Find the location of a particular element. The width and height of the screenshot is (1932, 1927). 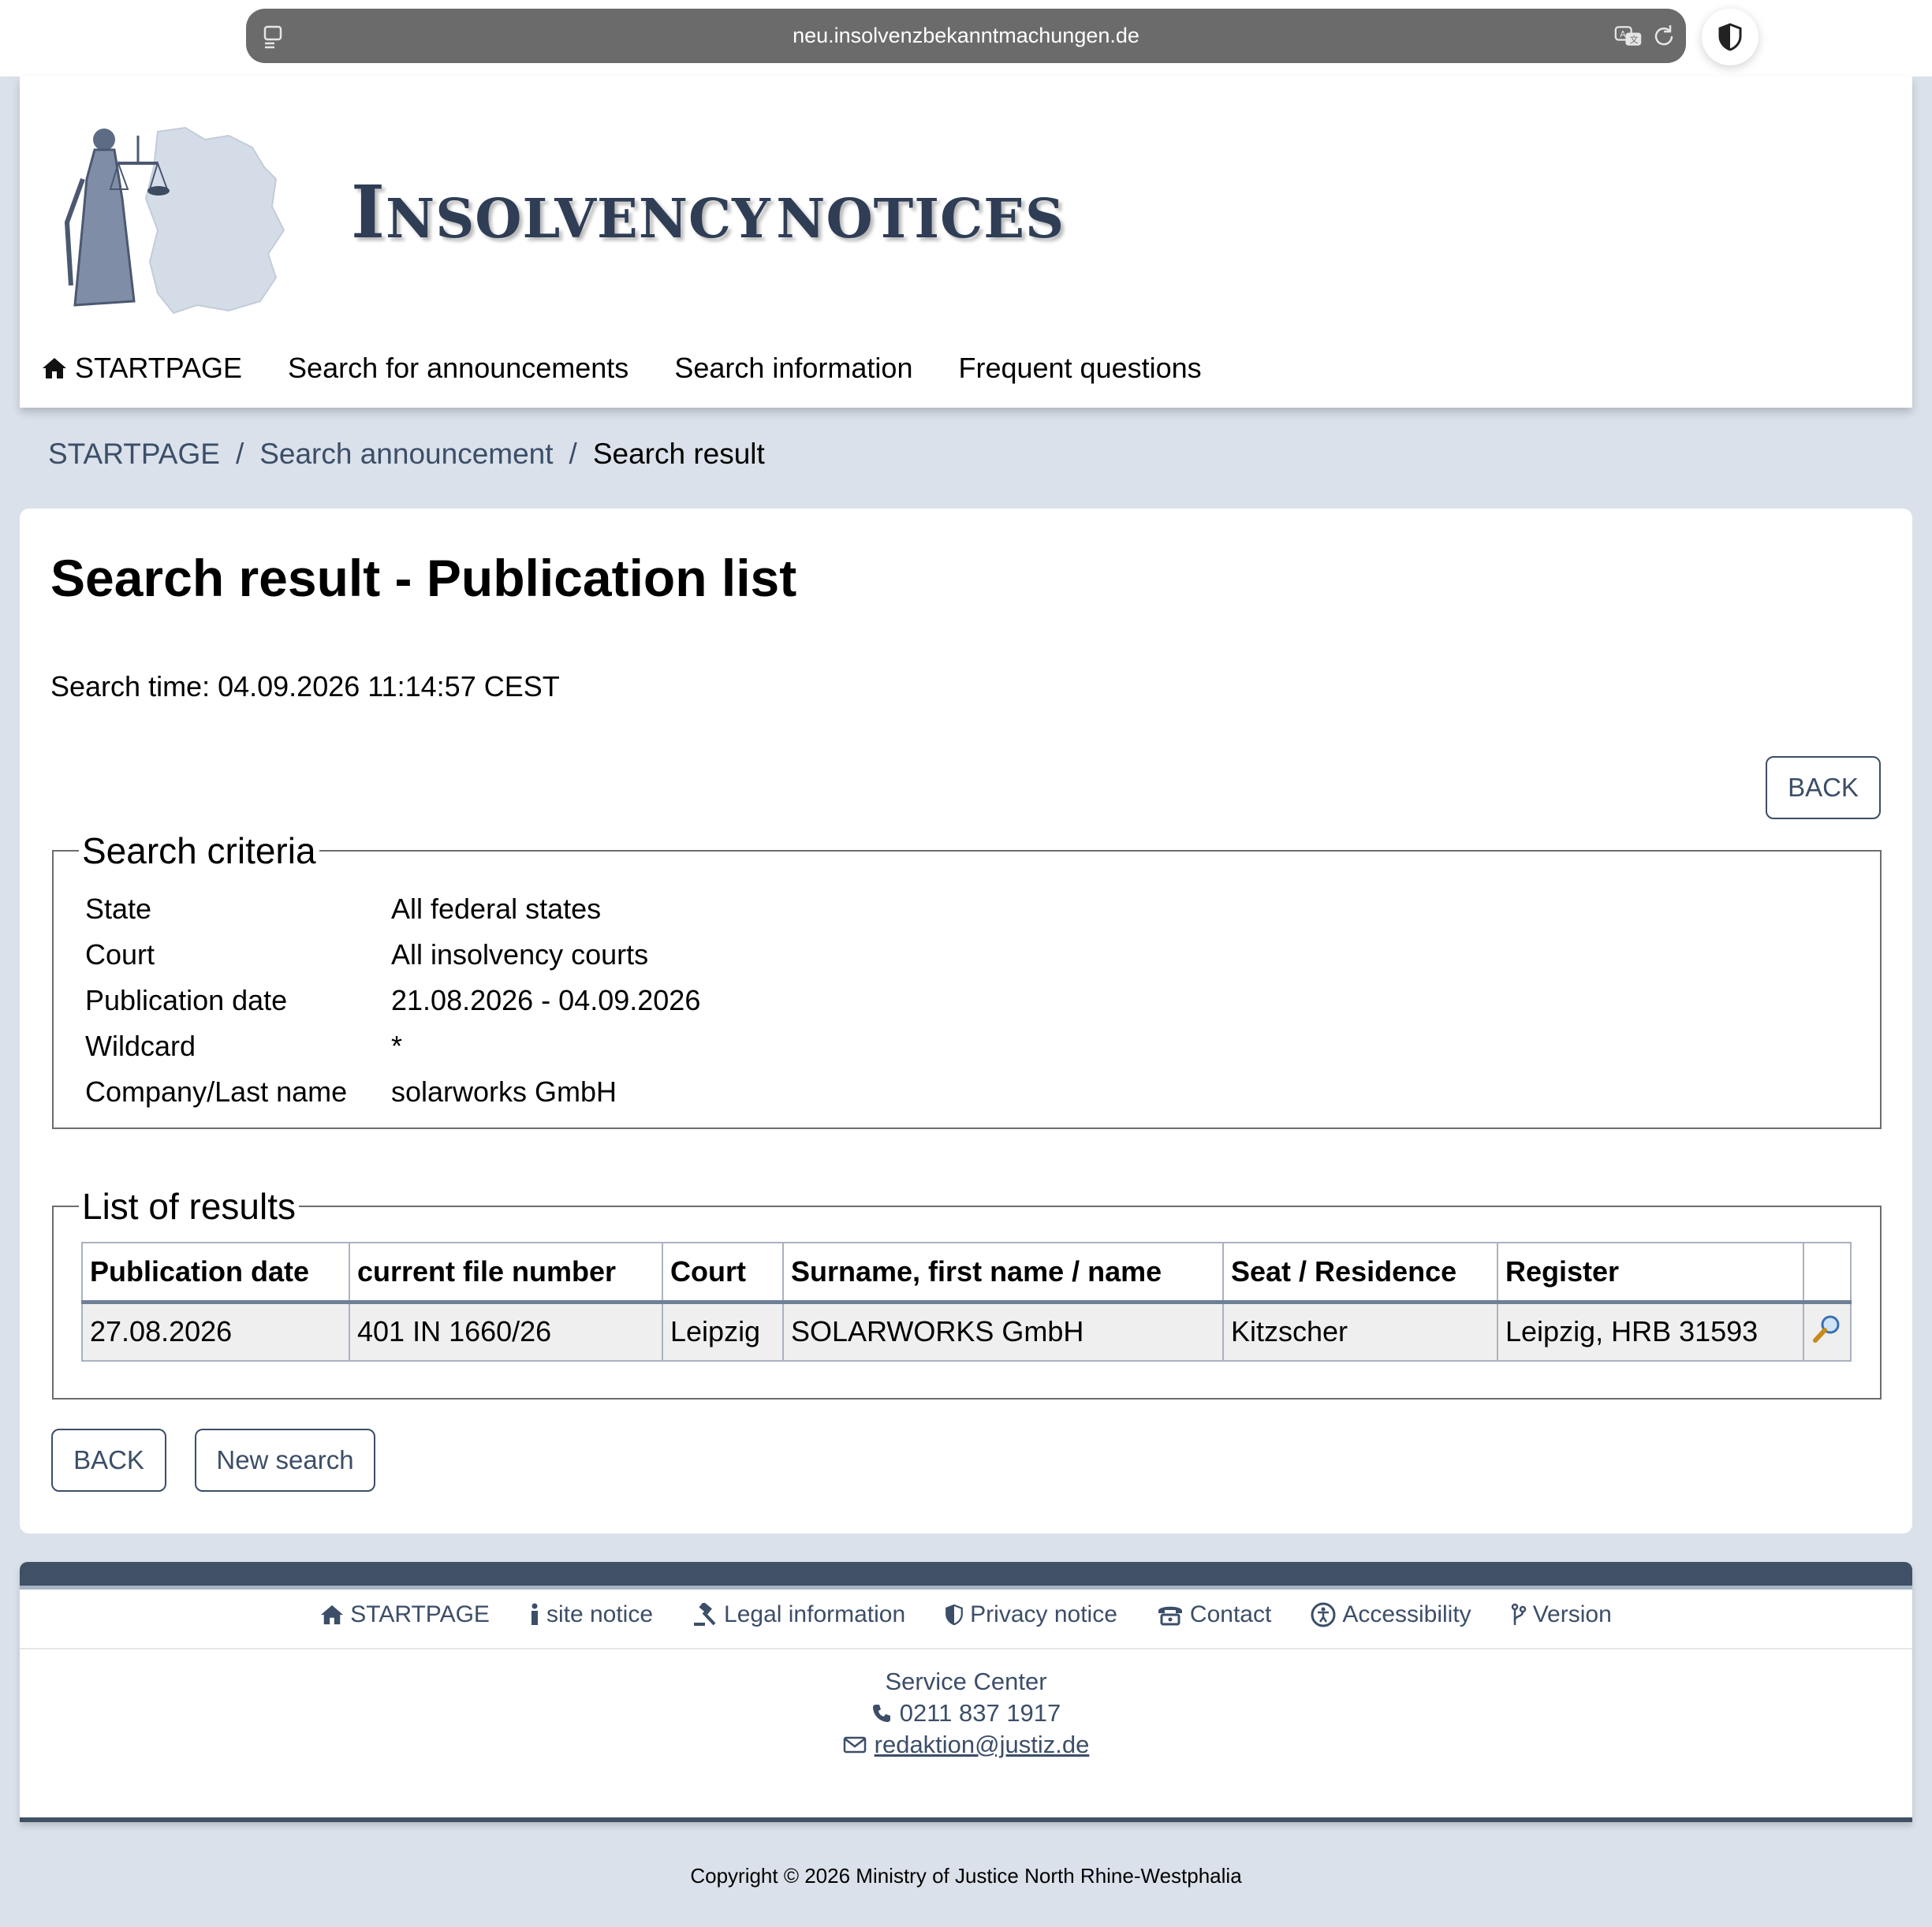

back-button-bottom: BACK is located at coordinates (109, 1460).